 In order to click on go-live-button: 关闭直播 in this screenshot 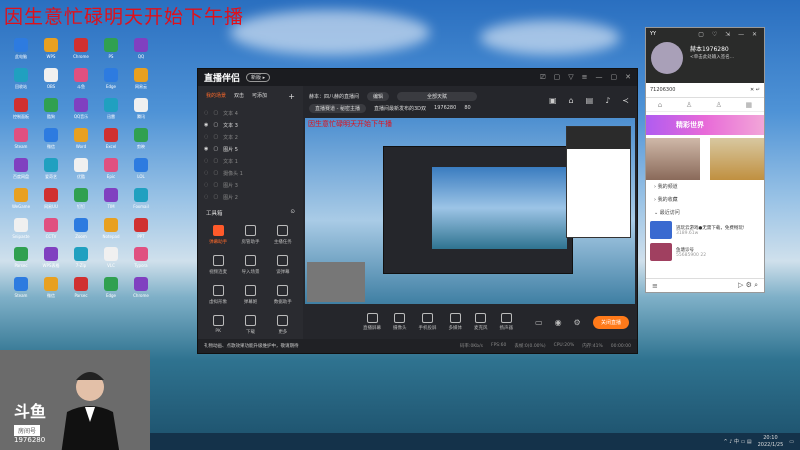, I will do `click(610, 322)`.